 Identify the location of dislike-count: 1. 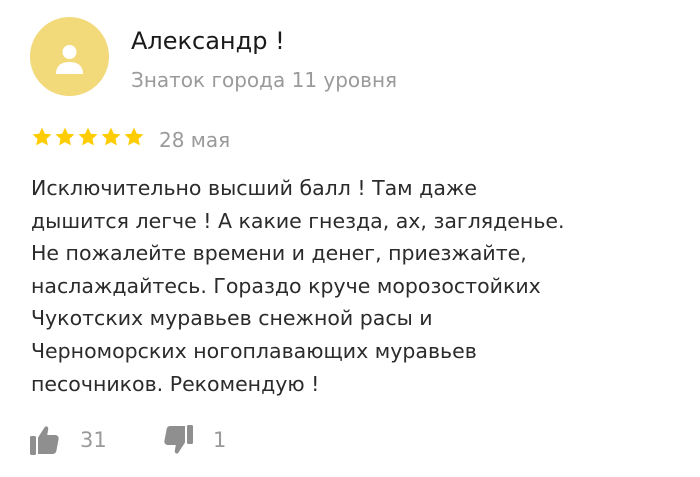
(220, 440).